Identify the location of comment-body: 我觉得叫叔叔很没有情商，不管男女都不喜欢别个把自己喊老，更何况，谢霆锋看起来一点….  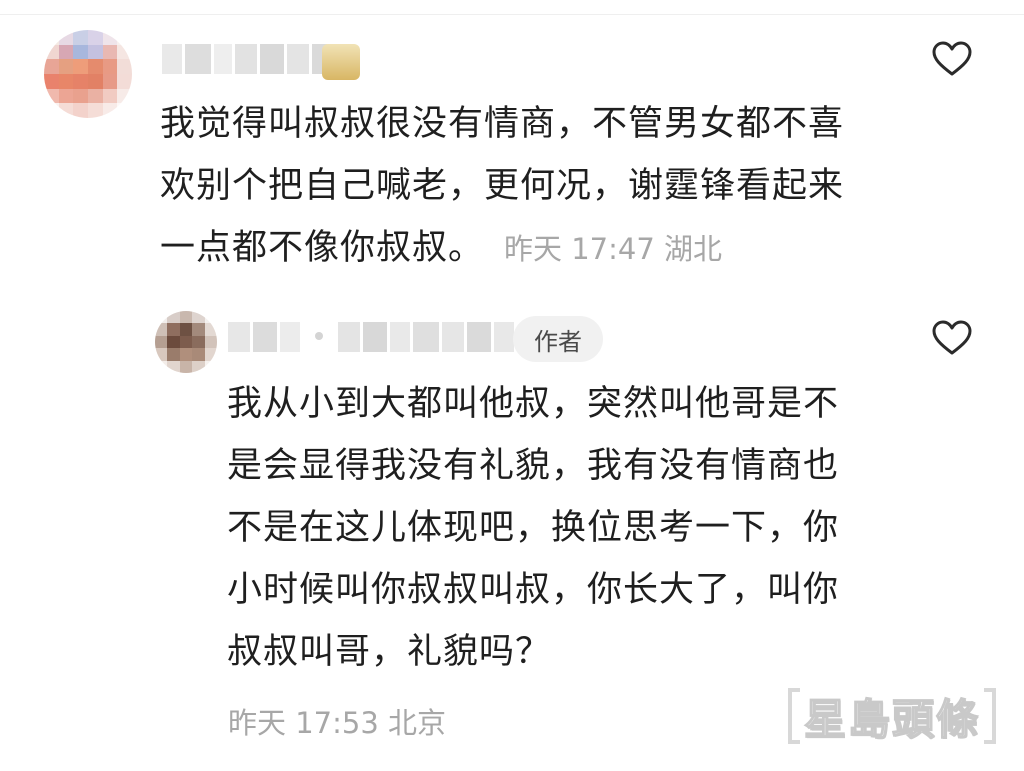
(502, 186).